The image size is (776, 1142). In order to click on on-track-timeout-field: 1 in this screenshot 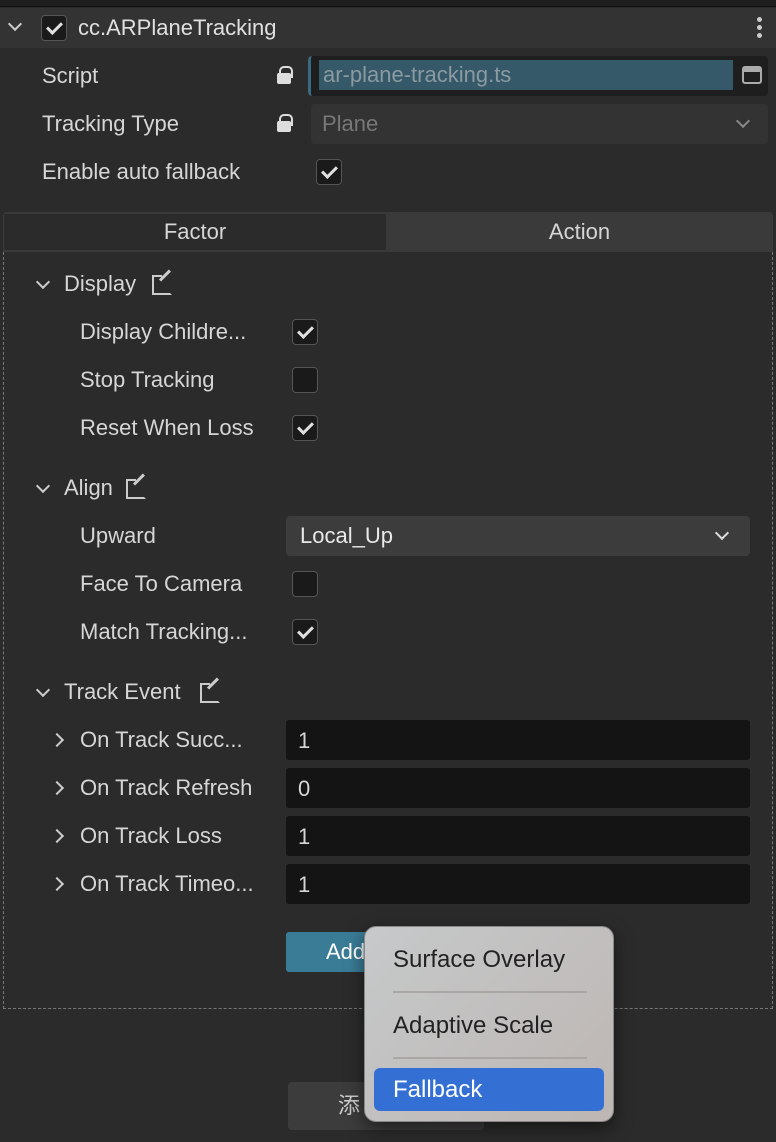, I will do `click(518, 884)`.